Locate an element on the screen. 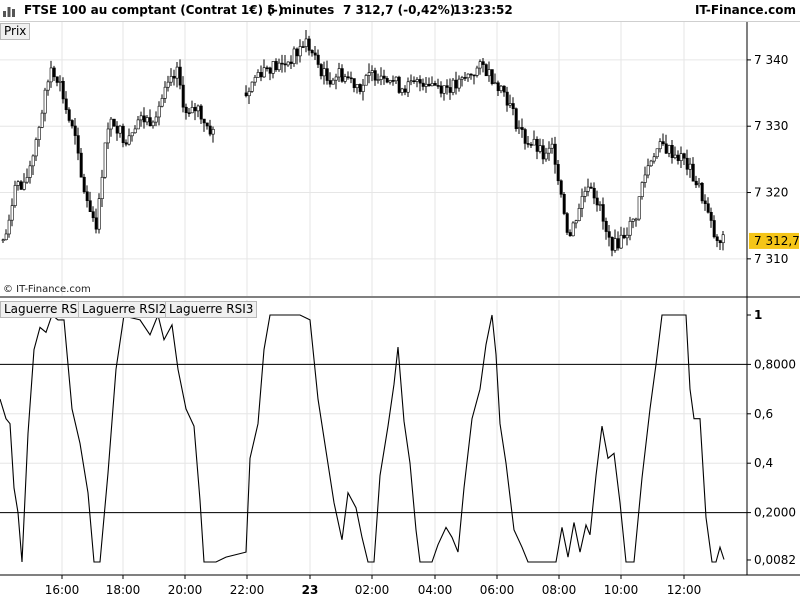 The width and height of the screenshot is (800, 600). watermark: © IT-Finance.com is located at coordinates (47, 289).